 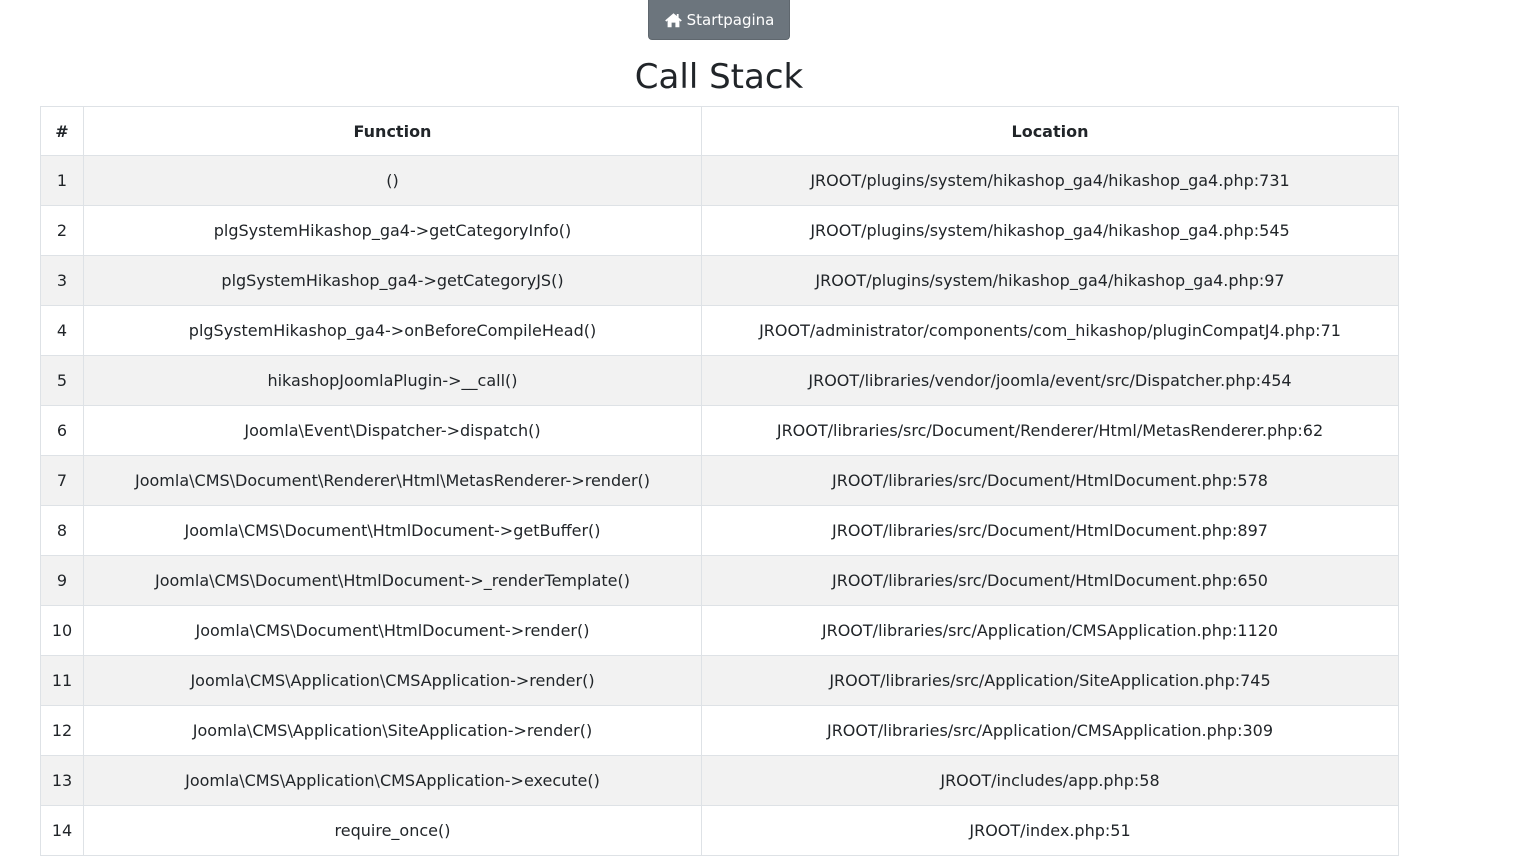 I want to click on row-number: 11, so click(x=62, y=680).